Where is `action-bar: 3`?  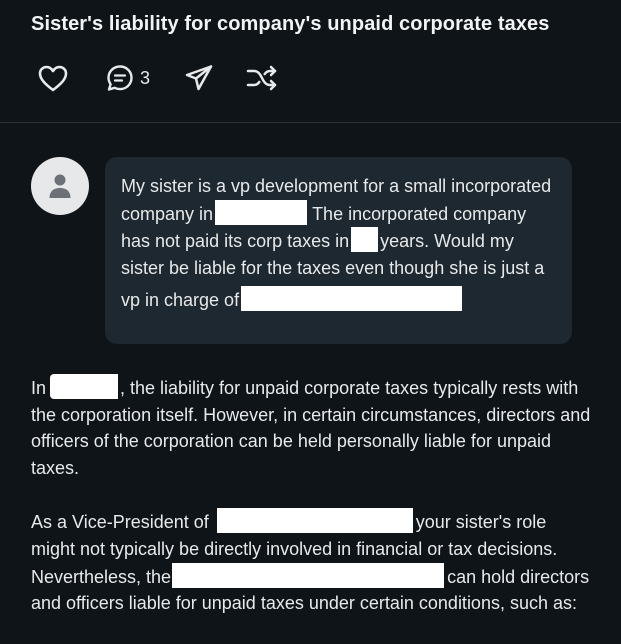
action-bar: 3 is located at coordinates (158, 78).